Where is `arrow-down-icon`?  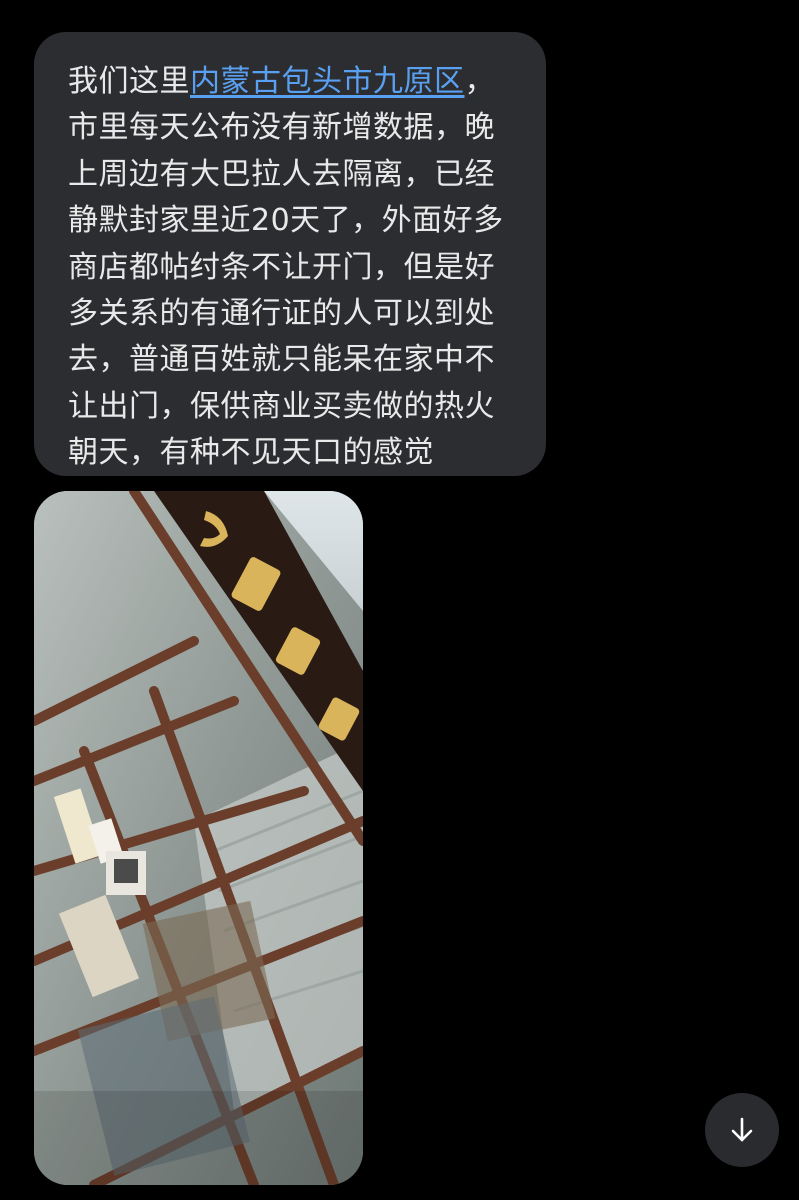
arrow-down-icon is located at coordinates (742, 1129).